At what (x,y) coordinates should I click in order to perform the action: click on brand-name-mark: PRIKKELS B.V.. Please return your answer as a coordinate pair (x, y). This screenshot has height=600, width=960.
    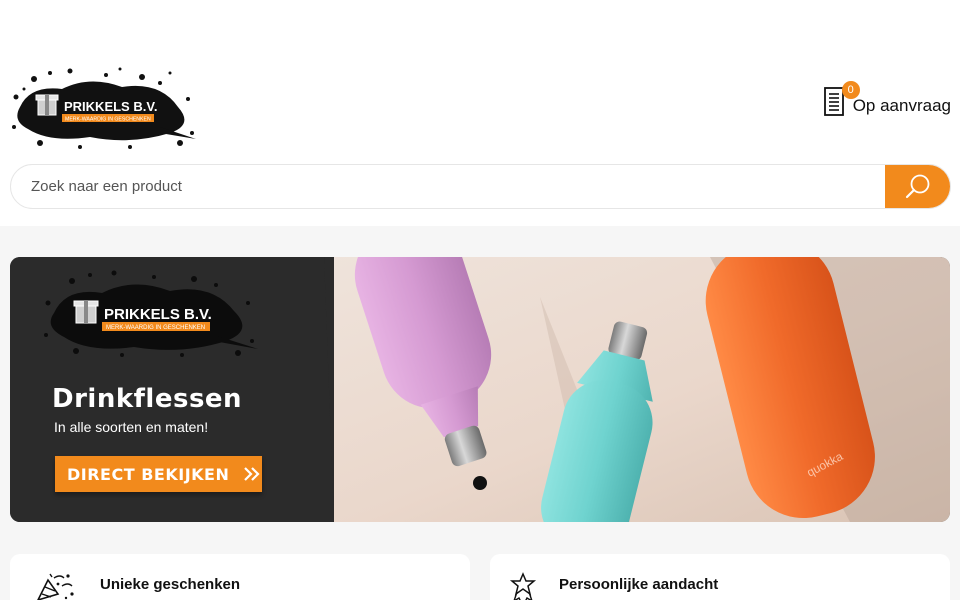
    Looking at the image, I should click on (110, 106).